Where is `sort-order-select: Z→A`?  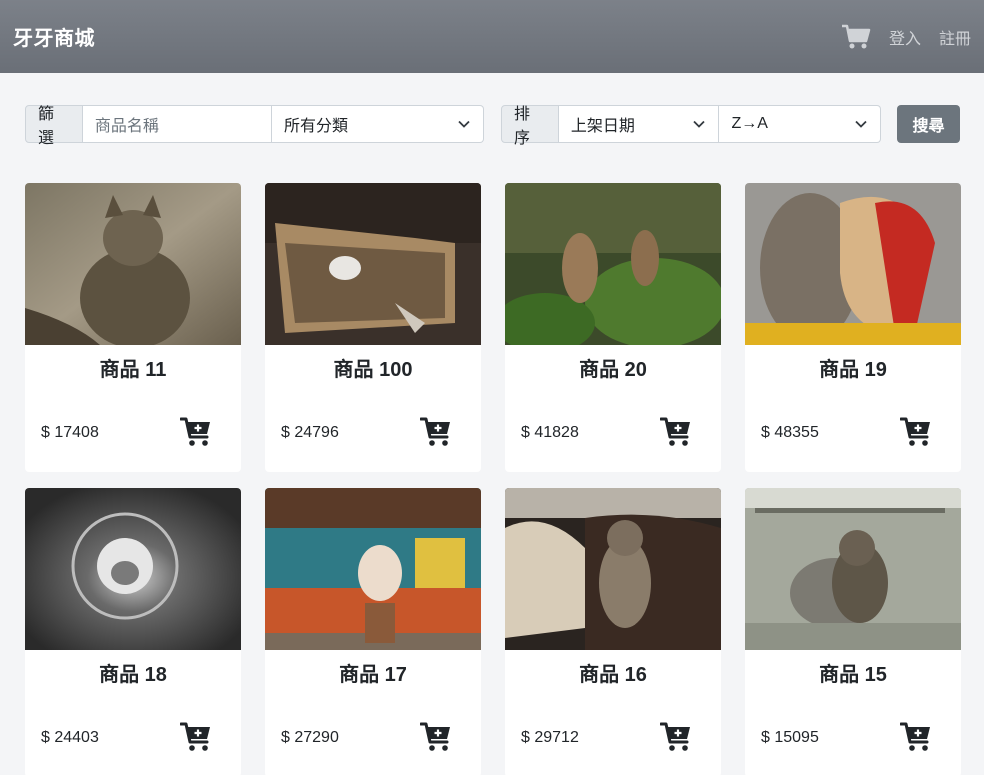
sort-order-select: Z→A is located at coordinates (800, 124).